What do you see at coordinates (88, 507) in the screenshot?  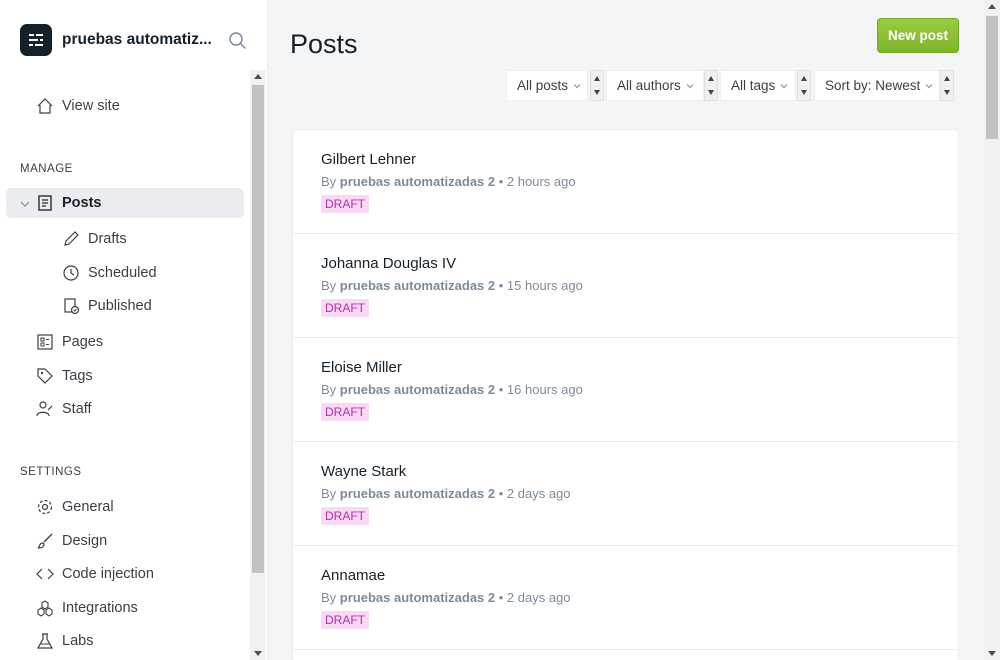 I see `nav-general-label: General` at bounding box center [88, 507].